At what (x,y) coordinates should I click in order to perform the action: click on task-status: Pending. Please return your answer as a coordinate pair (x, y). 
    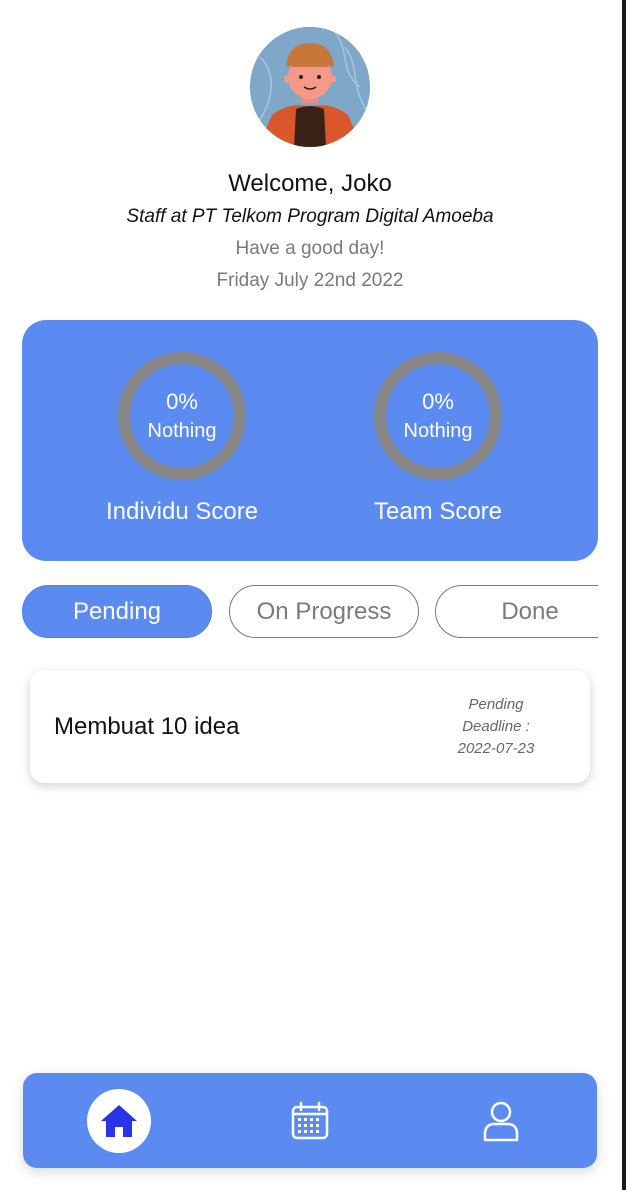
    Looking at the image, I should click on (496, 704).